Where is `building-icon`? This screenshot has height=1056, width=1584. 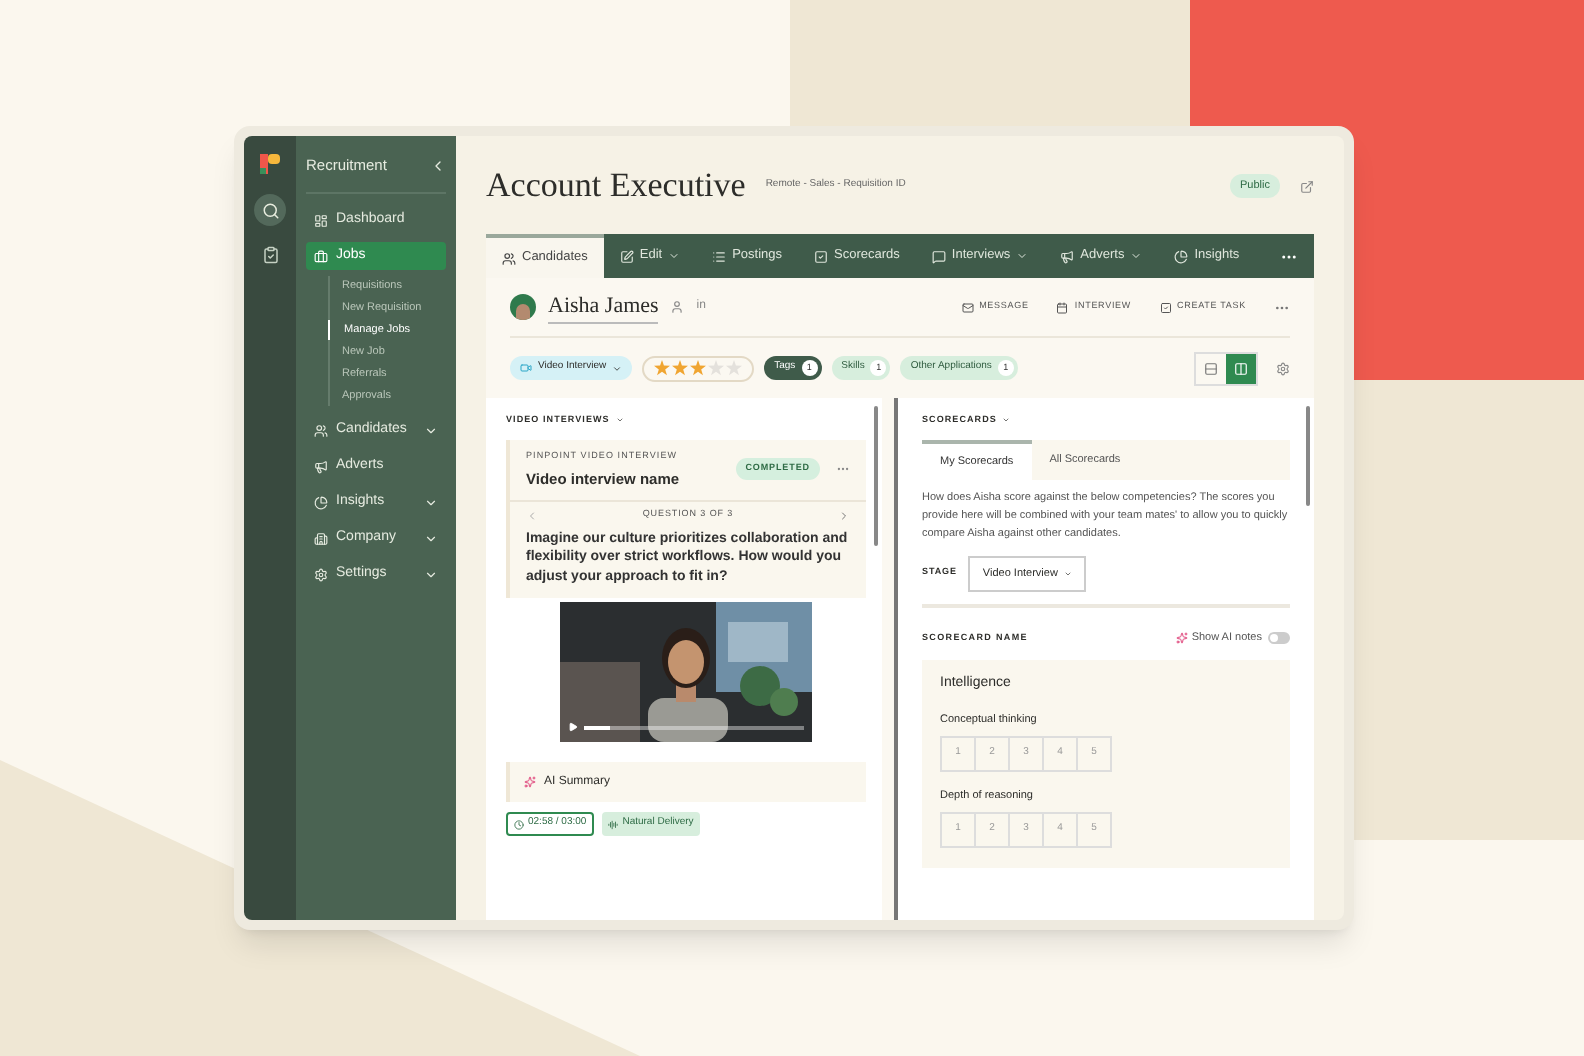 building-icon is located at coordinates (321, 538).